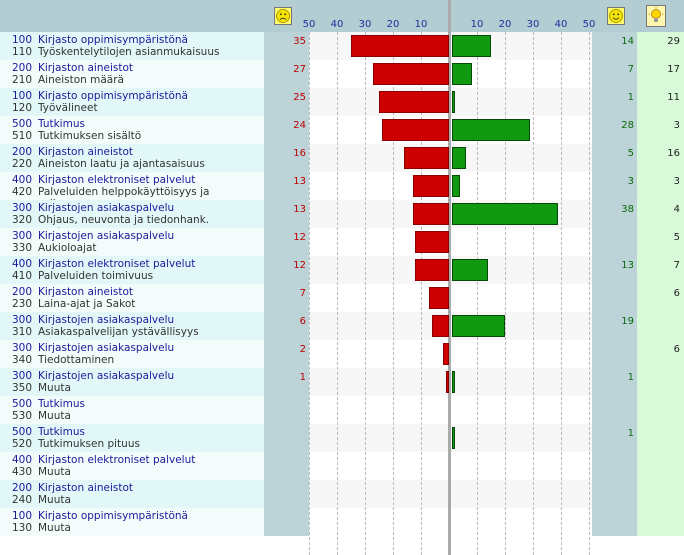 Image resolution: width=684 pixels, height=555 pixels. Describe the element at coordinates (286, 326) in the screenshot. I see `negative-count: 6` at that location.